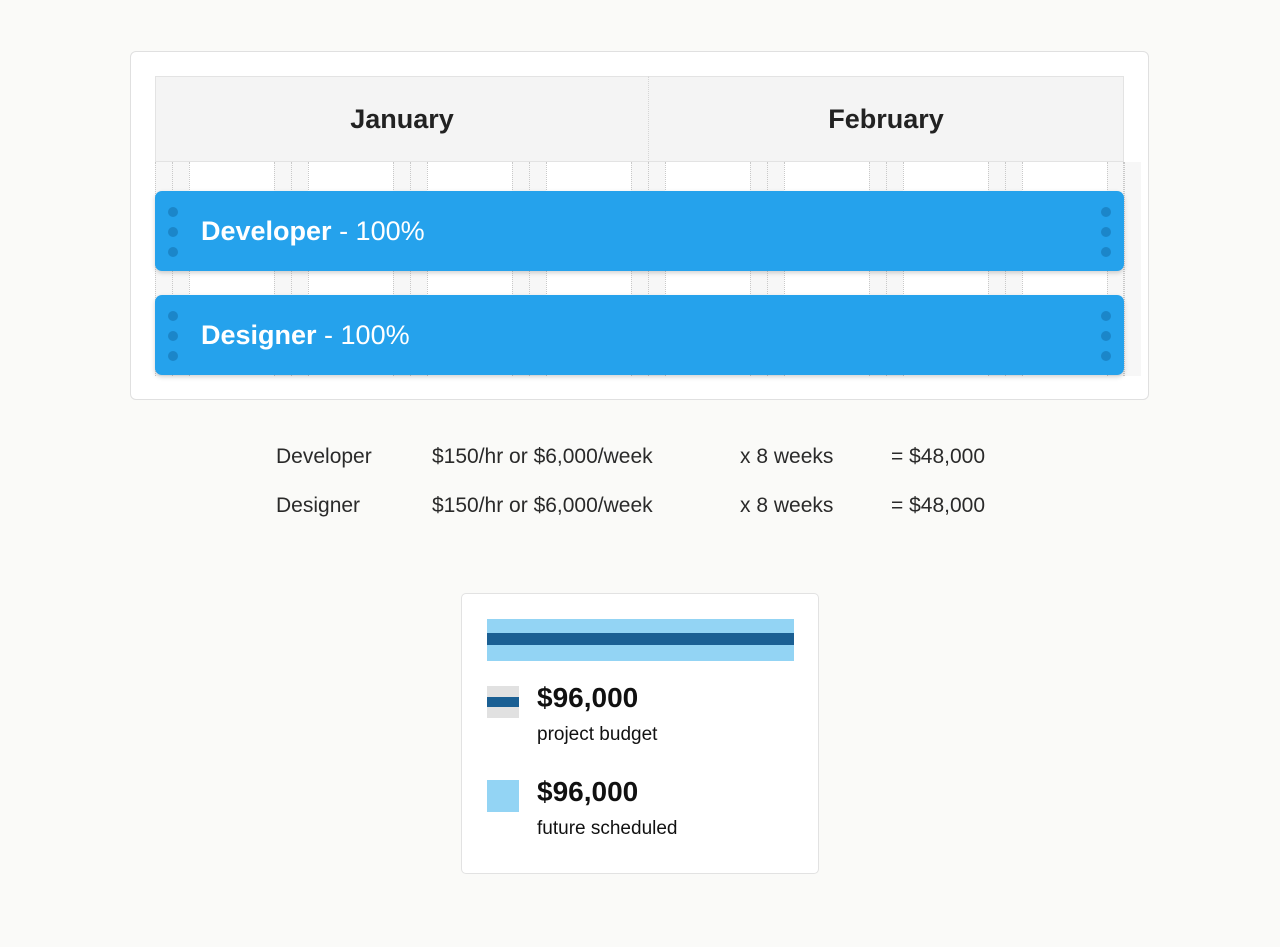 The height and width of the screenshot is (947, 1280). I want to click on assignment-bar-designer: Designer - 100%, so click(639, 335).